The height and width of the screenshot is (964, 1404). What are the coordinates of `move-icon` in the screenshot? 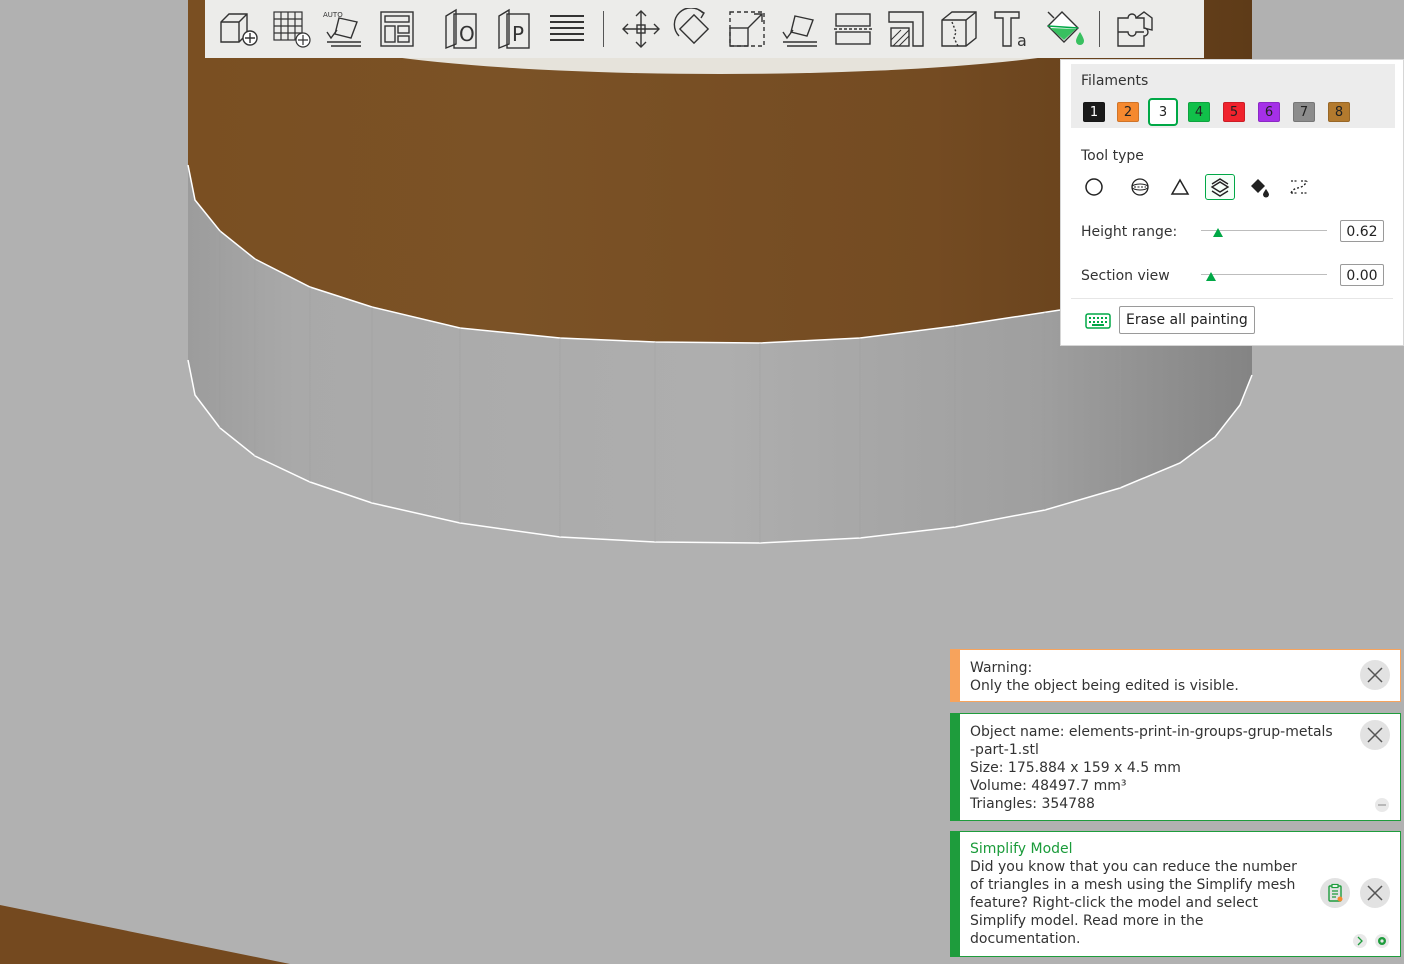 It's located at (640, 29).